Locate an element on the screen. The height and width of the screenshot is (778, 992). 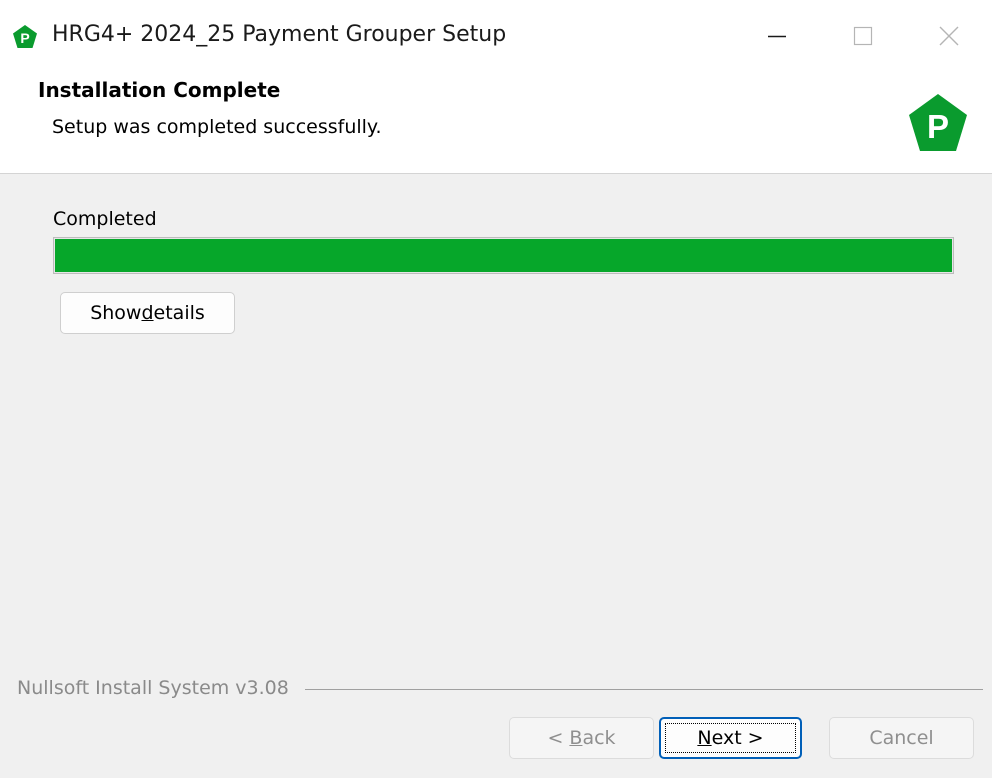
cancel-button: Cancel is located at coordinates (901, 738).